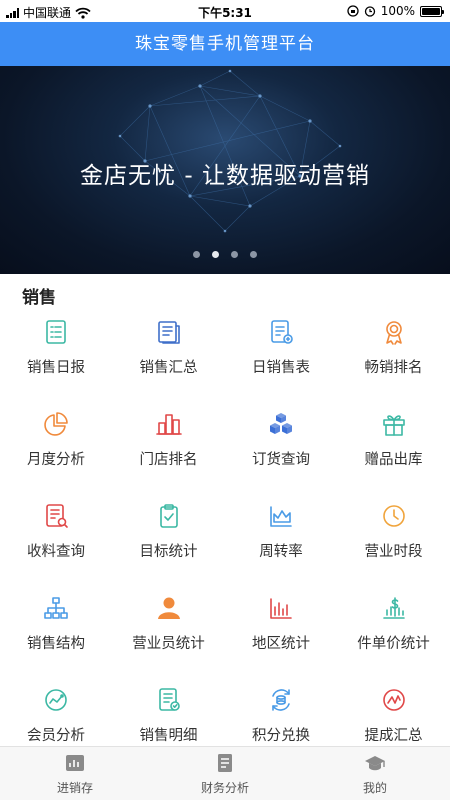 The width and height of the screenshot is (450, 800). I want to click on clipboard-check-icon, so click(169, 516).